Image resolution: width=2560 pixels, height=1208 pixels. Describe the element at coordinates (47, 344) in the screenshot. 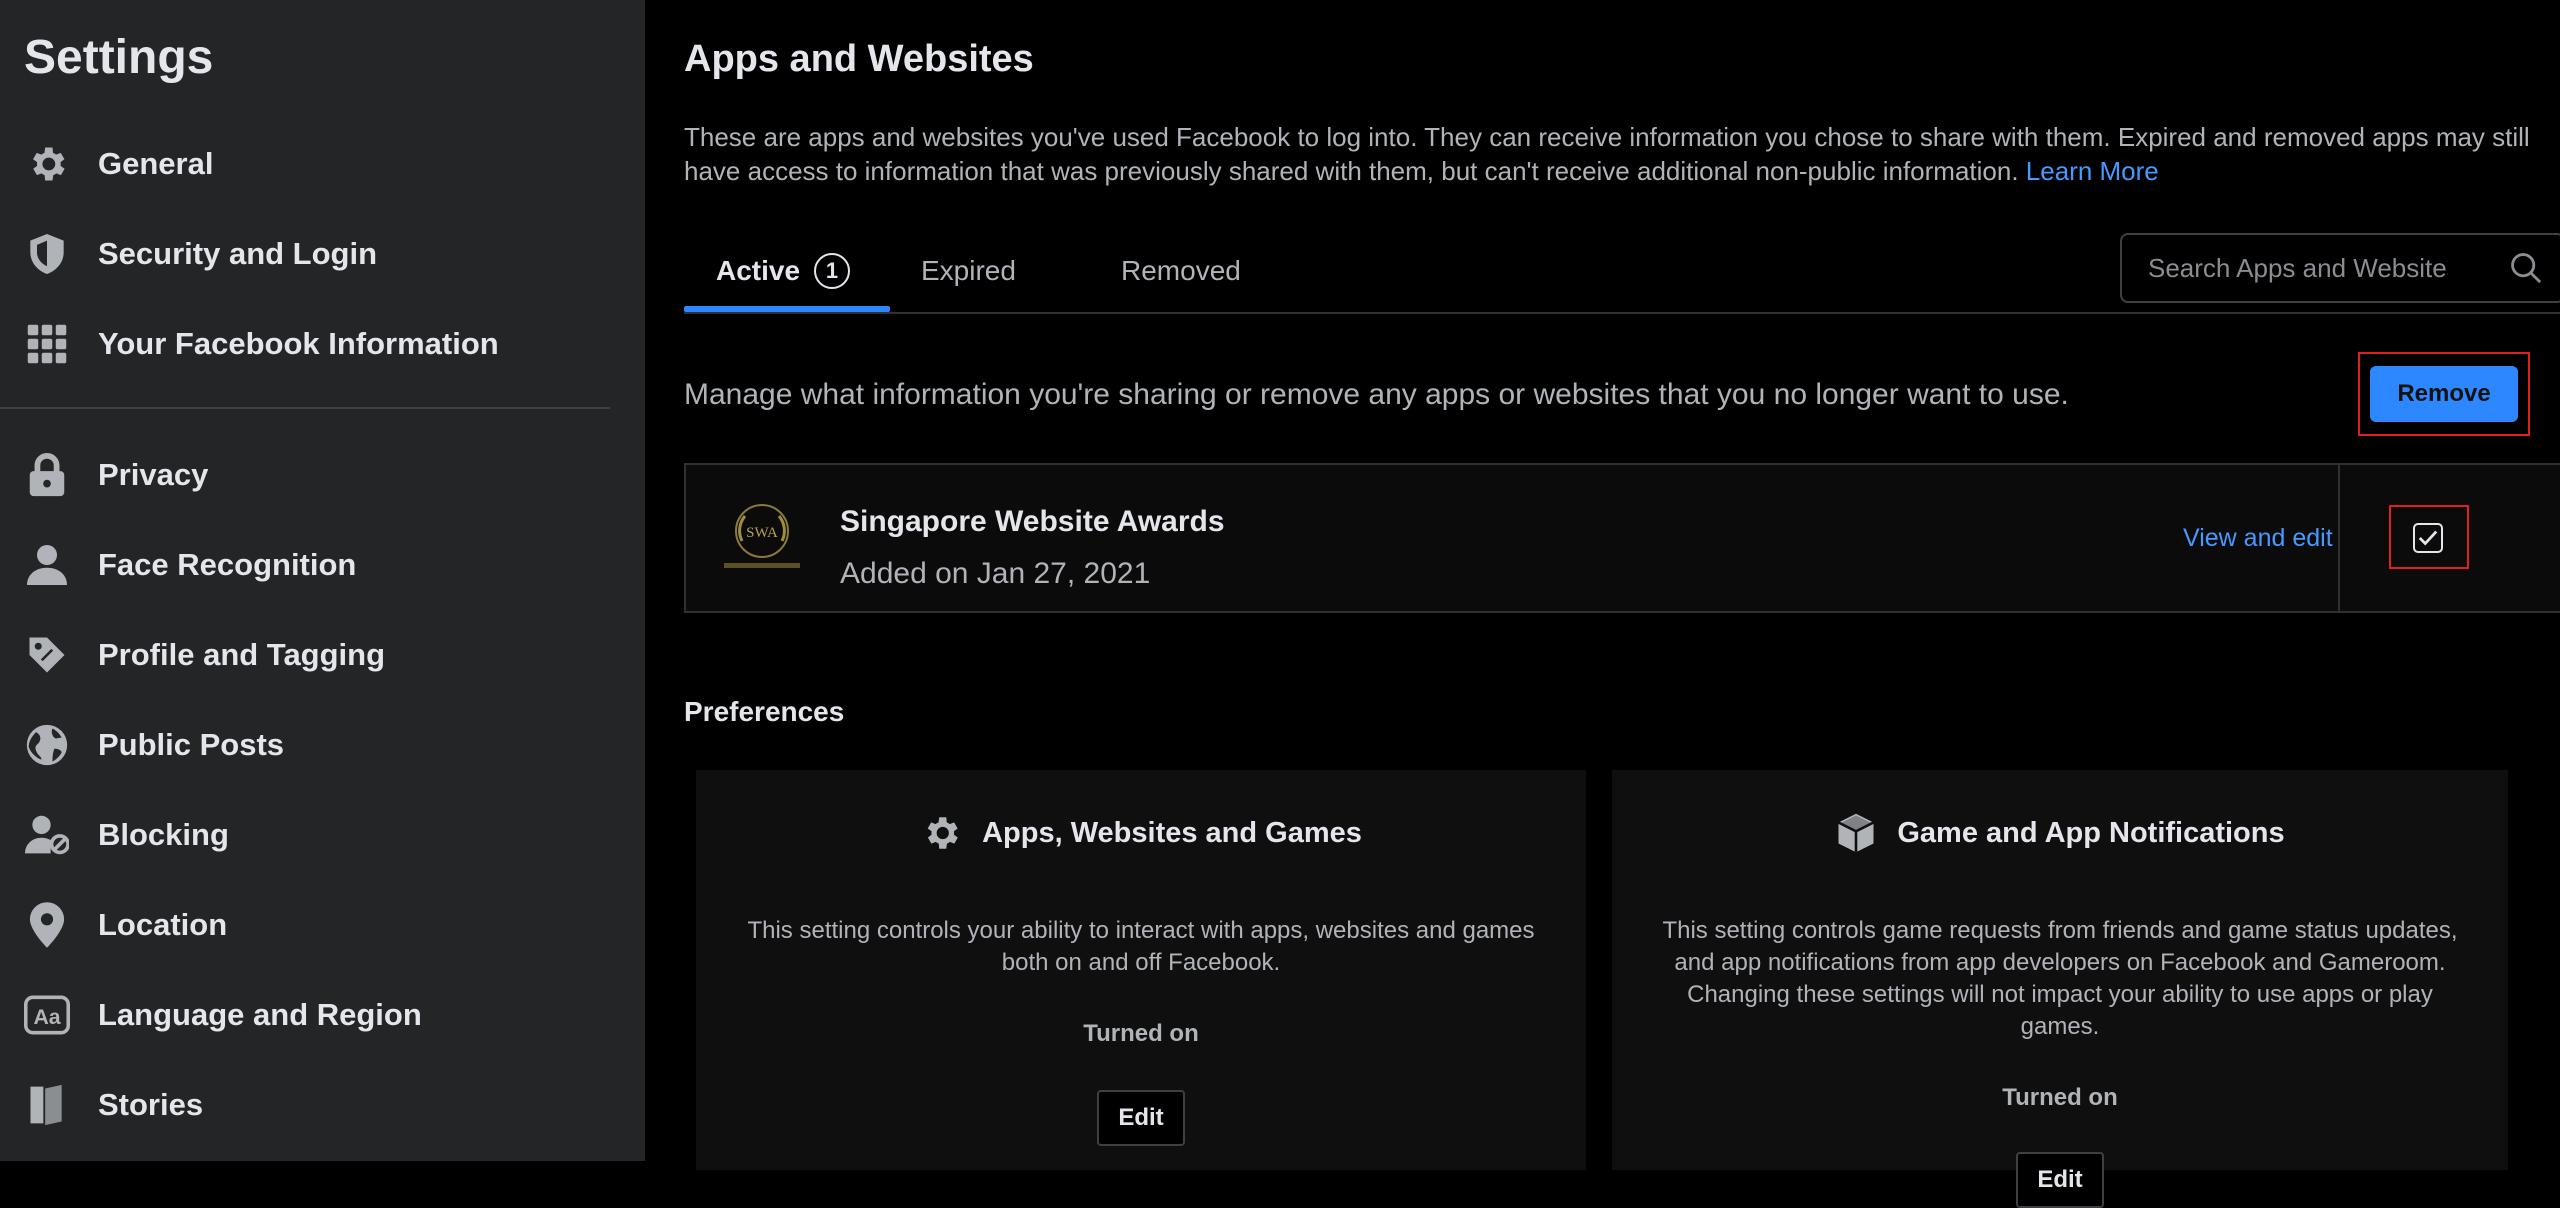

I see `grid-icon` at that location.